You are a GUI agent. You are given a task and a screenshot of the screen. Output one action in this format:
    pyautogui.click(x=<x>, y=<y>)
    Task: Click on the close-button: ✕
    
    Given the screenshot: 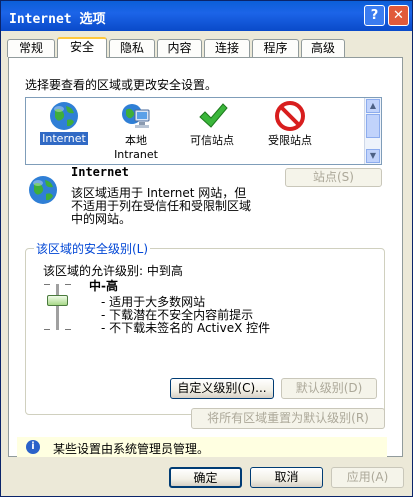 What is the action you would take?
    pyautogui.click(x=398, y=15)
    